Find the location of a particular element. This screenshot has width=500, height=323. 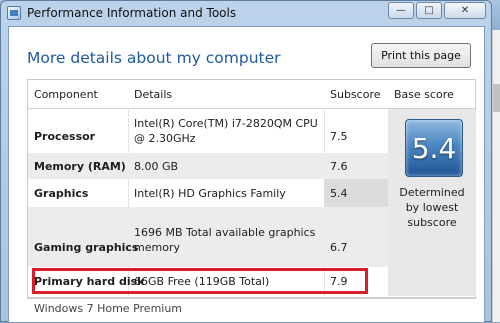

print-page-button: Print this page is located at coordinates (421, 55).